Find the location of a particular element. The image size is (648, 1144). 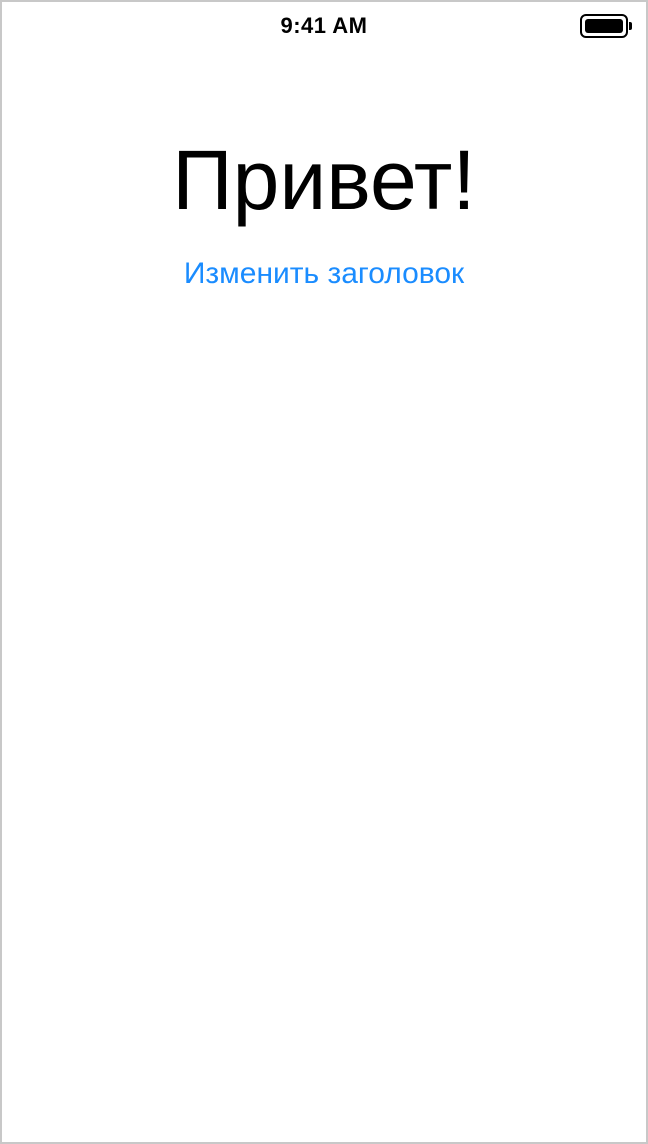

battery-body is located at coordinates (604, 26).